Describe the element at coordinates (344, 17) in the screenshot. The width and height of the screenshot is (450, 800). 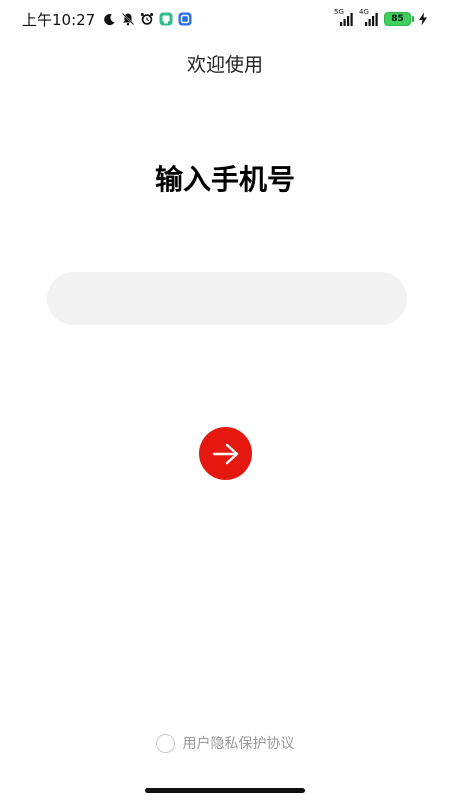
I see `signal-5g: 5G` at that location.